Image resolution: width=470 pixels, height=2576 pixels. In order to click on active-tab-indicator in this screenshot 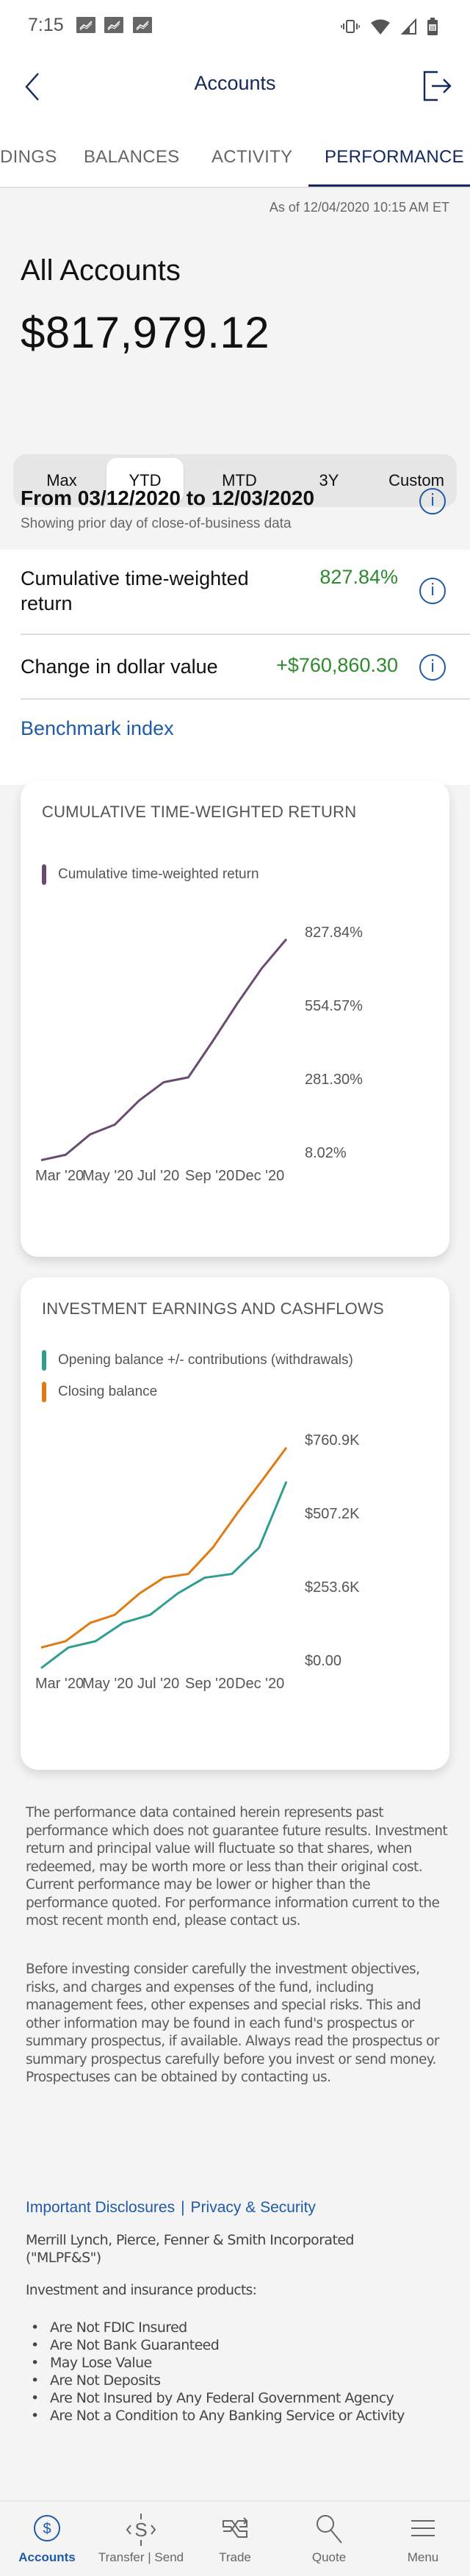, I will do `click(389, 185)`.